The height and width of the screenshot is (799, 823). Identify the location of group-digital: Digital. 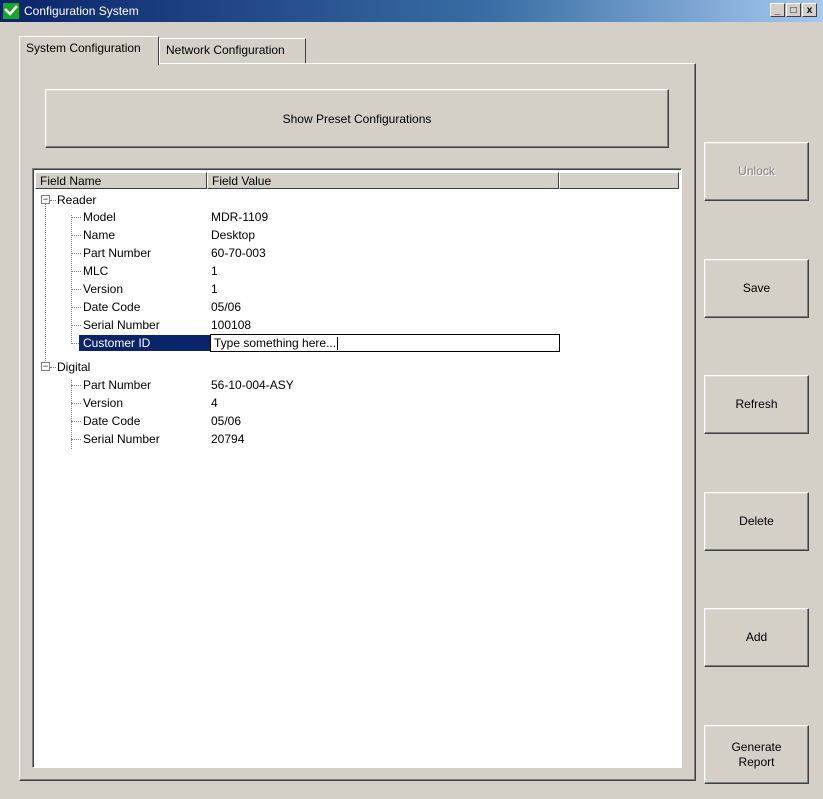
(73, 367).